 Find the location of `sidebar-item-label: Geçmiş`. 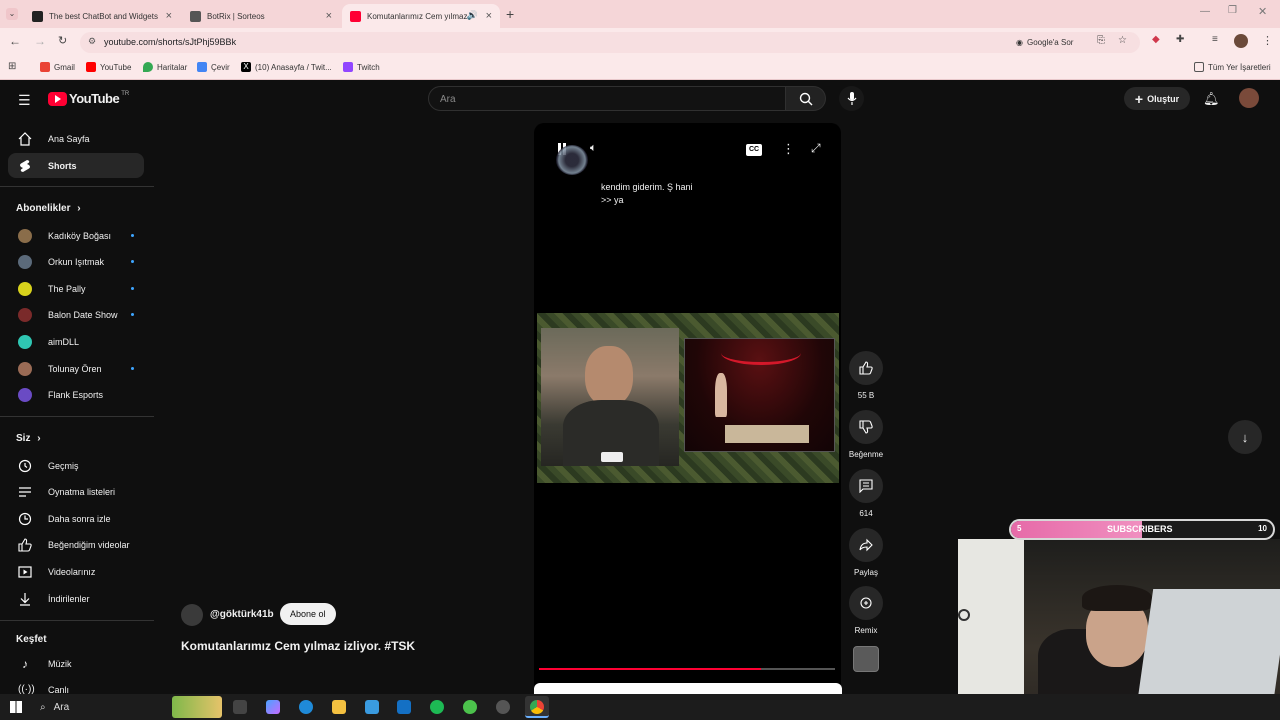

sidebar-item-label: Geçmiş is located at coordinates (63, 465).